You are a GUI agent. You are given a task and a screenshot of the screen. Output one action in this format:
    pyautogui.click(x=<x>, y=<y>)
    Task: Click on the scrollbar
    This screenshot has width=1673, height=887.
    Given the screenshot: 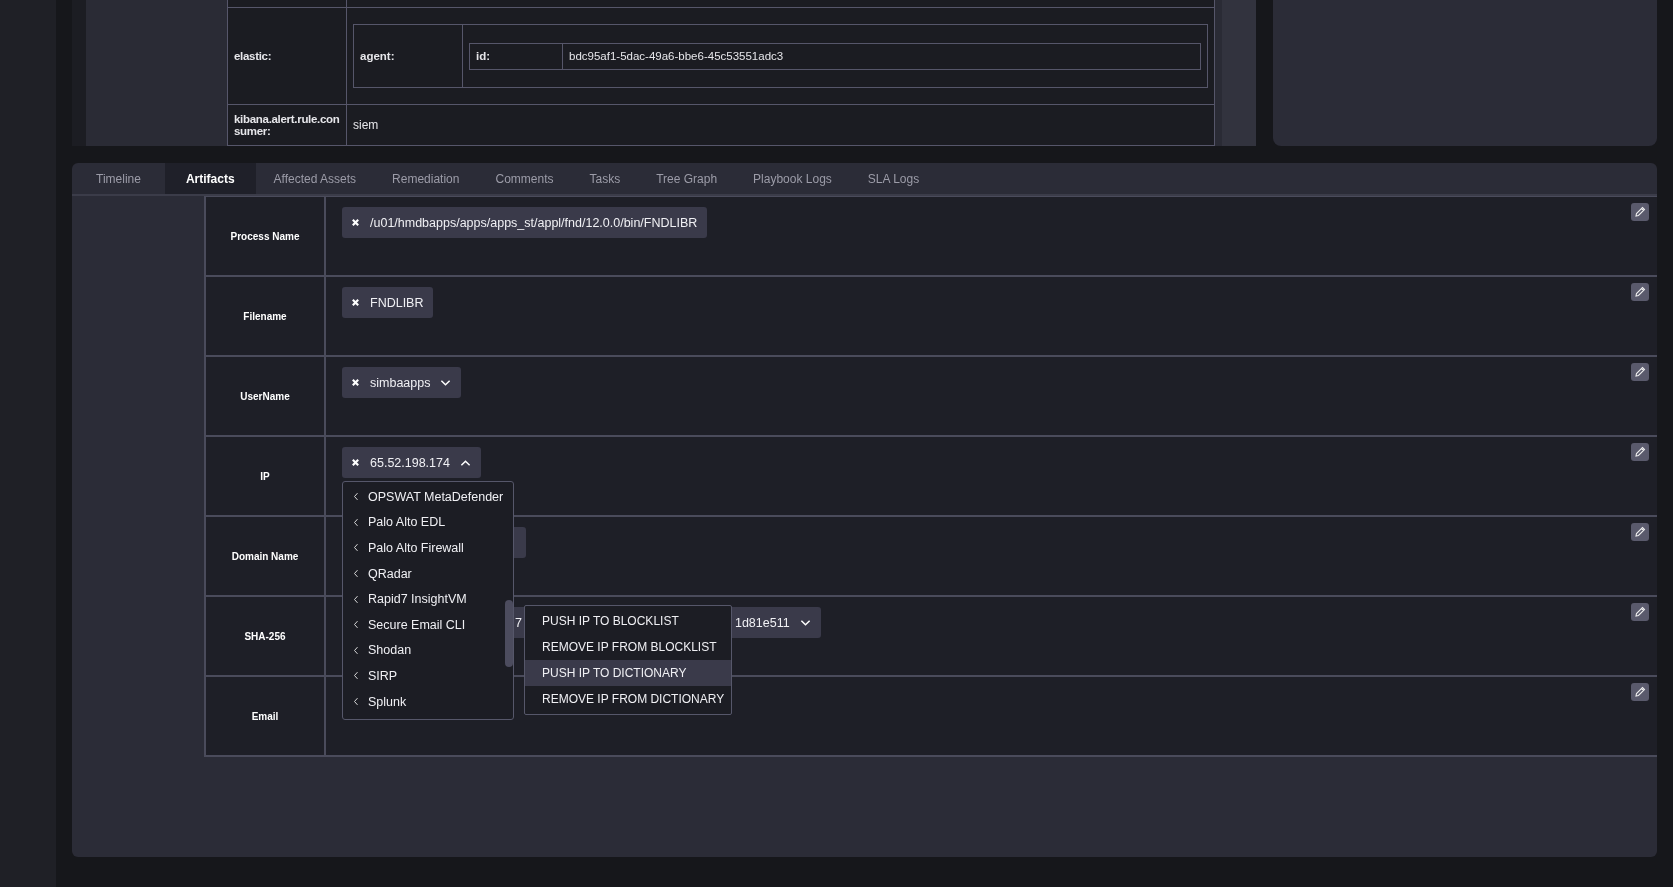 What is the action you would take?
    pyautogui.click(x=1239, y=73)
    